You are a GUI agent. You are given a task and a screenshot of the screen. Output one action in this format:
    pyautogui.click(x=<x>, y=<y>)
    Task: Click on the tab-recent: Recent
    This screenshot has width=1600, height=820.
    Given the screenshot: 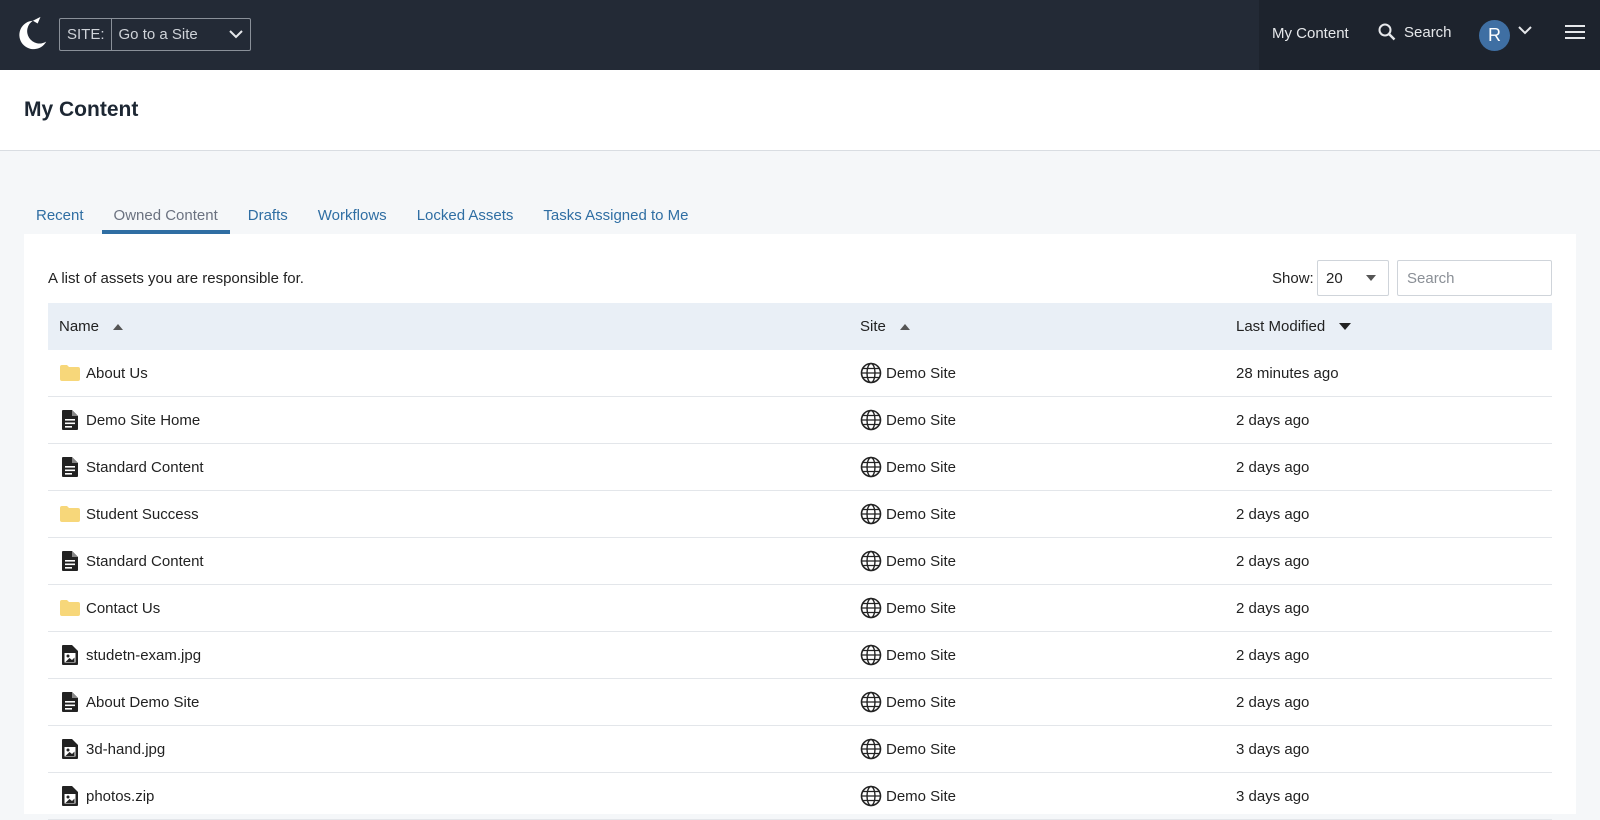 What is the action you would take?
    pyautogui.click(x=60, y=212)
    